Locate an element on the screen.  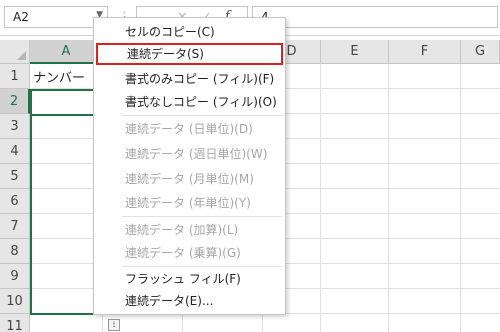
menu-item-growth-trend: 連続データ (乗算)(G) is located at coordinates (183, 253).